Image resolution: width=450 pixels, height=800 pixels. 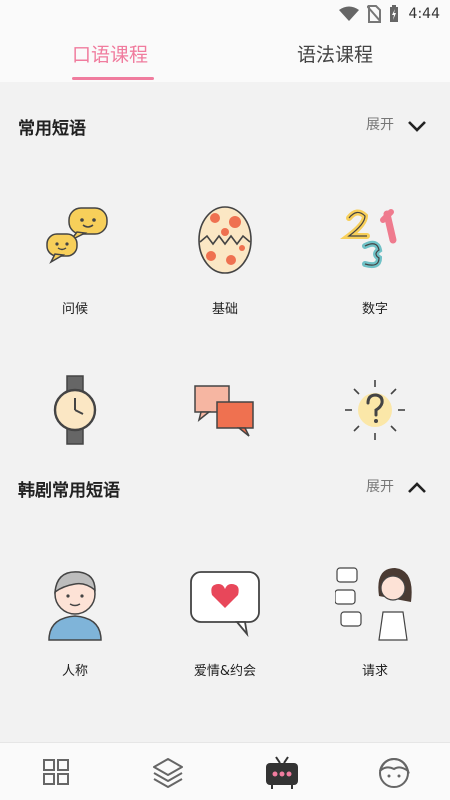 What do you see at coordinates (74, 309) in the screenshot?
I see `lesson-label: 问候` at bounding box center [74, 309].